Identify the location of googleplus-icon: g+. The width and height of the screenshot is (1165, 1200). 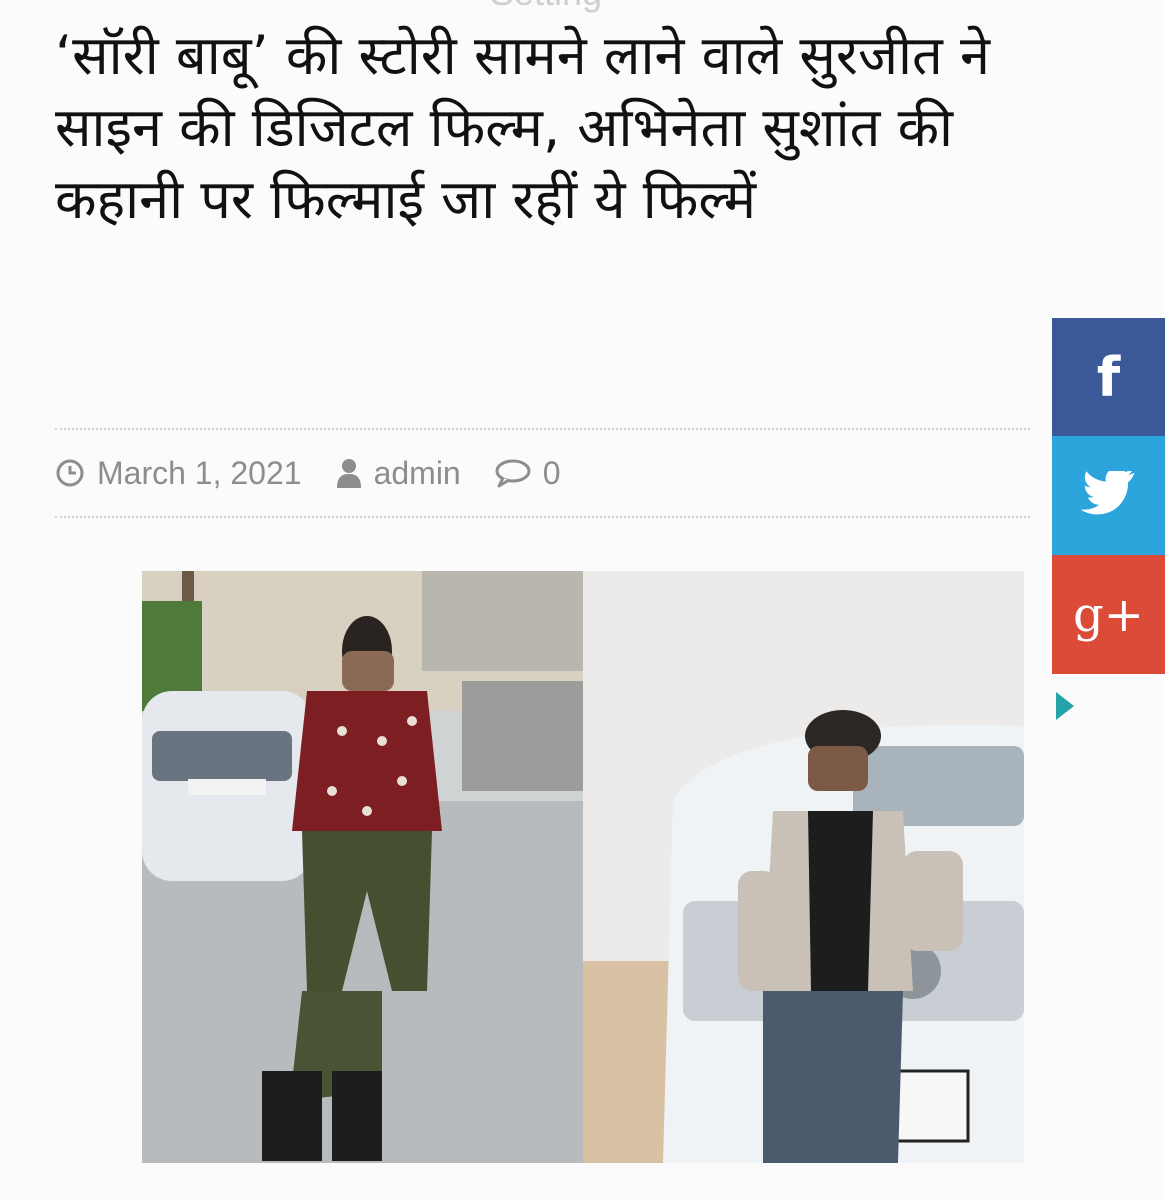
(1108, 614).